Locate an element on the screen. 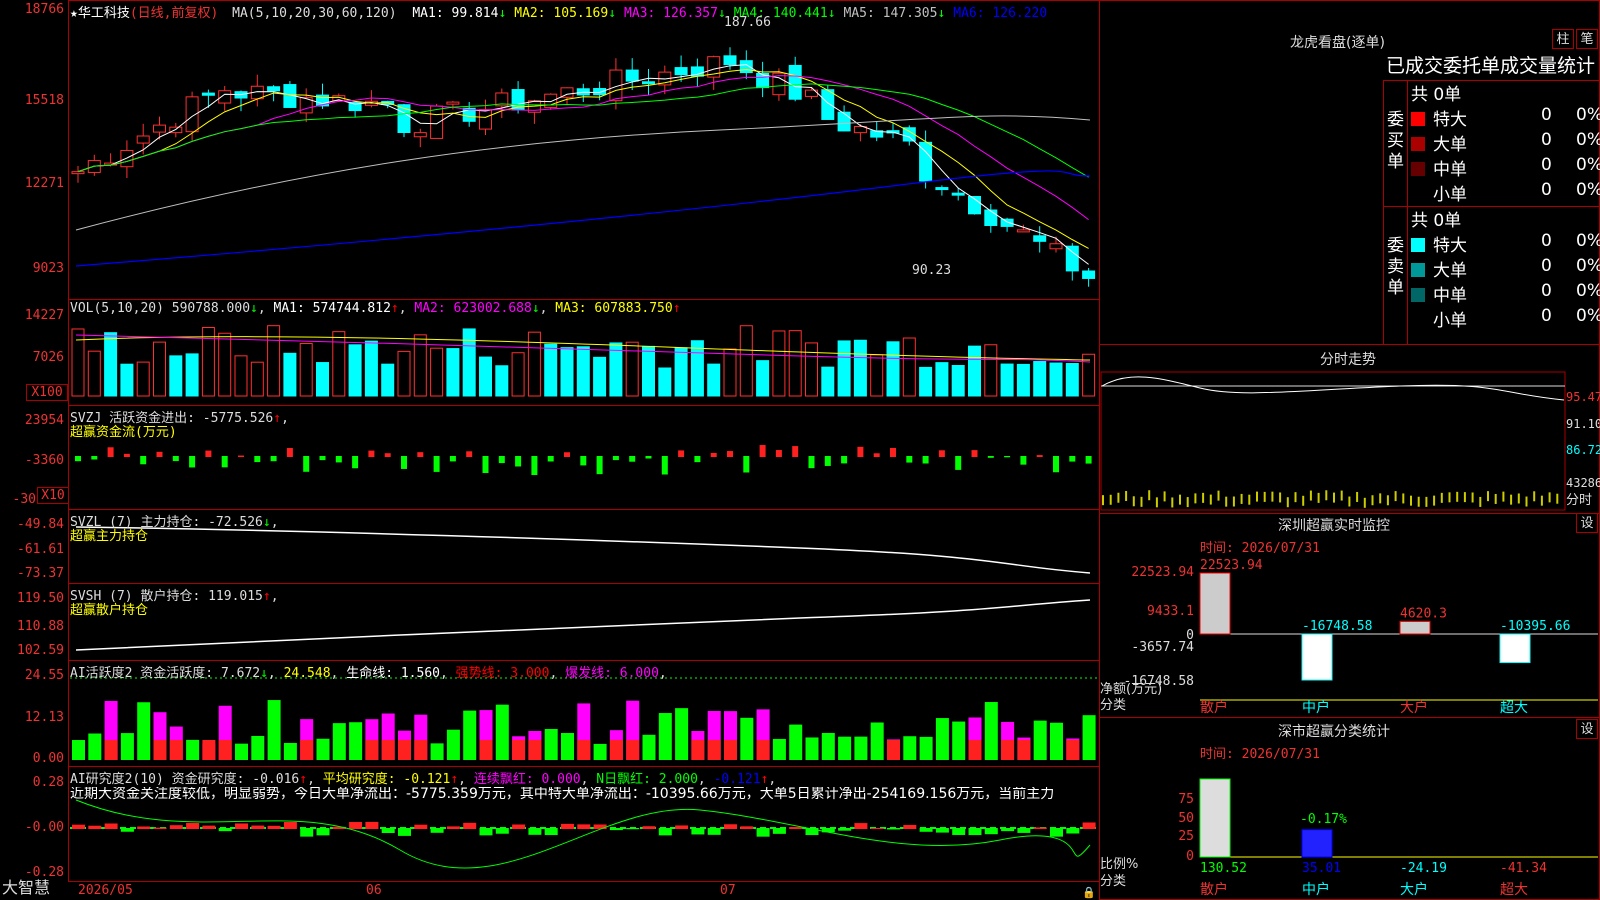 This screenshot has height=900, width=1600. svzj-tick: -30 is located at coordinates (24, 499).